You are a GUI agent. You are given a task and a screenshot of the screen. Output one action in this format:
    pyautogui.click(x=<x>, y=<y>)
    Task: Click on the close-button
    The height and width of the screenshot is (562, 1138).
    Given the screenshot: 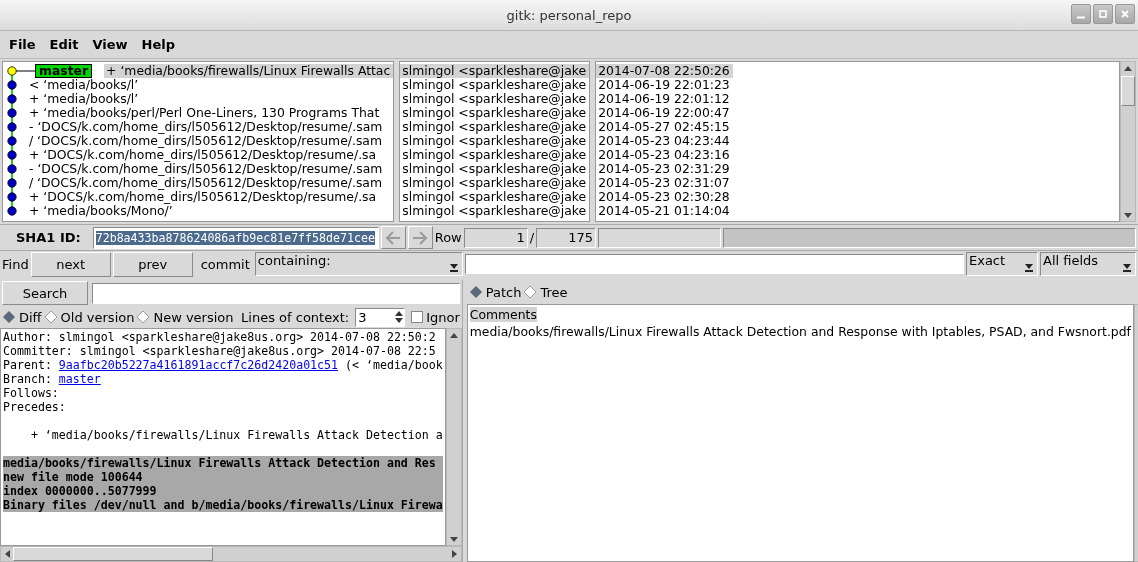 What is the action you would take?
    pyautogui.click(x=1125, y=14)
    